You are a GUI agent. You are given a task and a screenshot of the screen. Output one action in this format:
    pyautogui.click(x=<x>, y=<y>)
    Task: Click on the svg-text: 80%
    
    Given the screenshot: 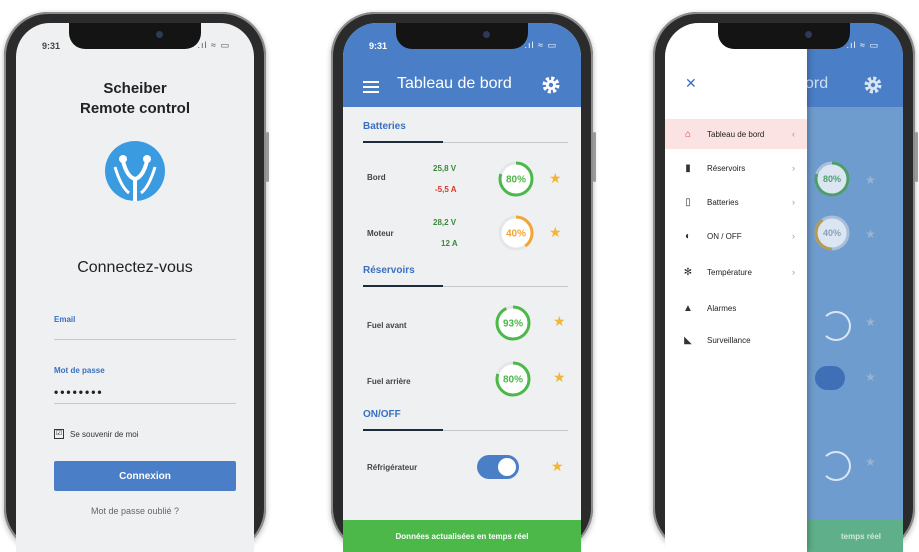 What is the action you would take?
    pyautogui.click(x=832, y=179)
    